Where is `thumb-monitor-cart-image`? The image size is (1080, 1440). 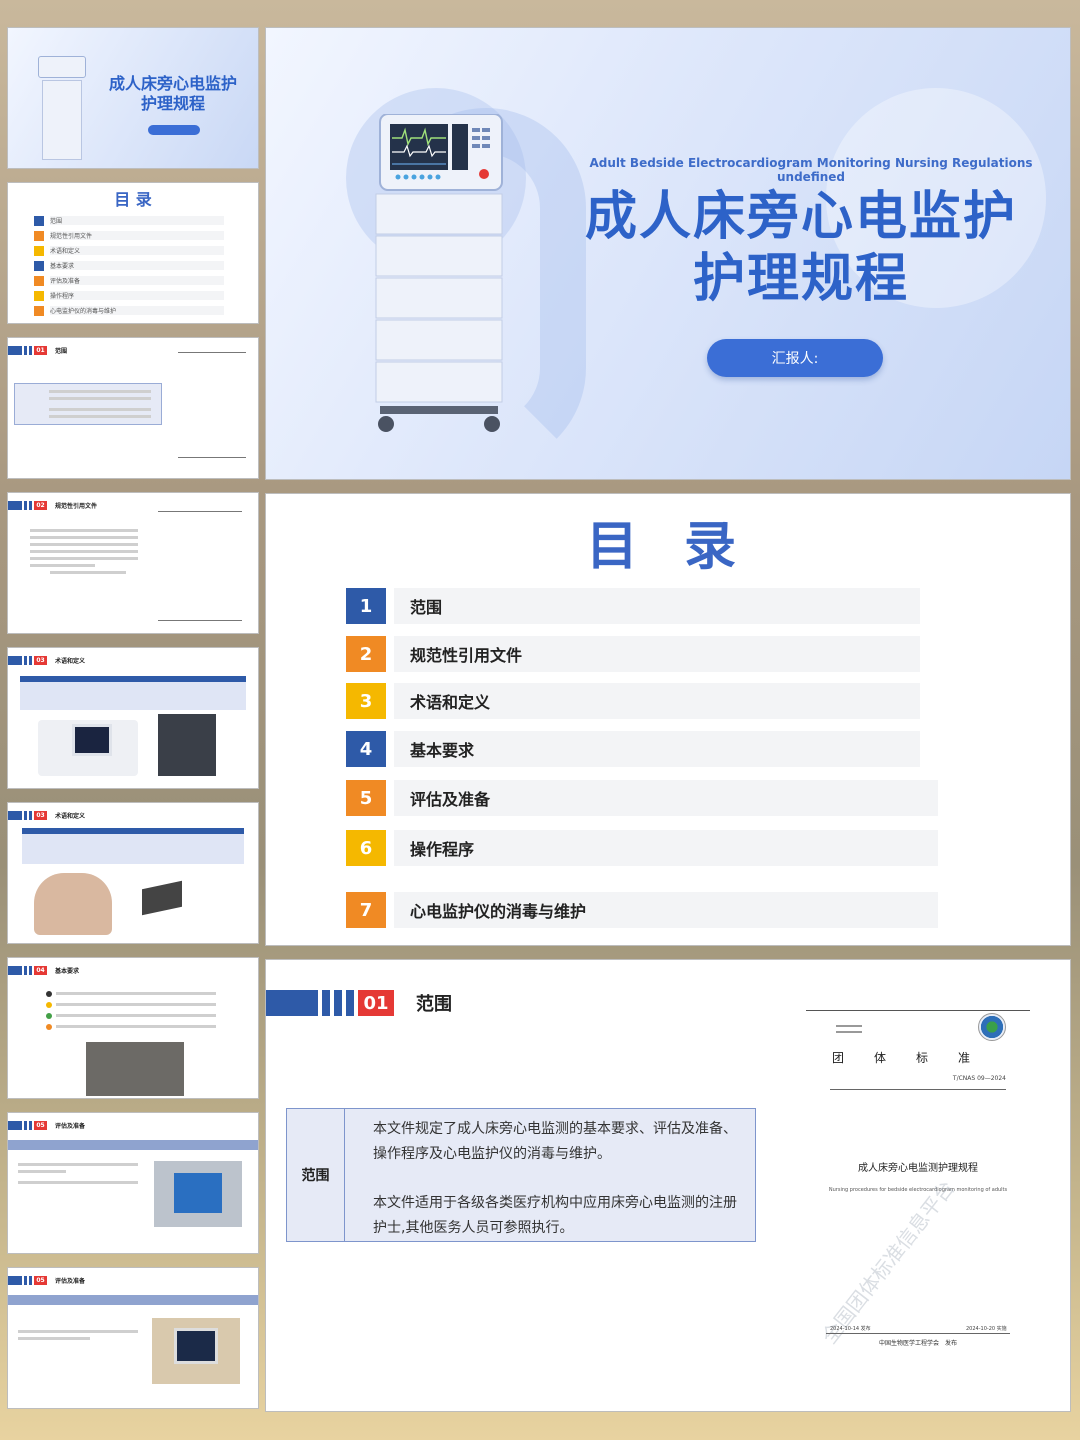
thumb-monitor-cart-image is located at coordinates (62, 112).